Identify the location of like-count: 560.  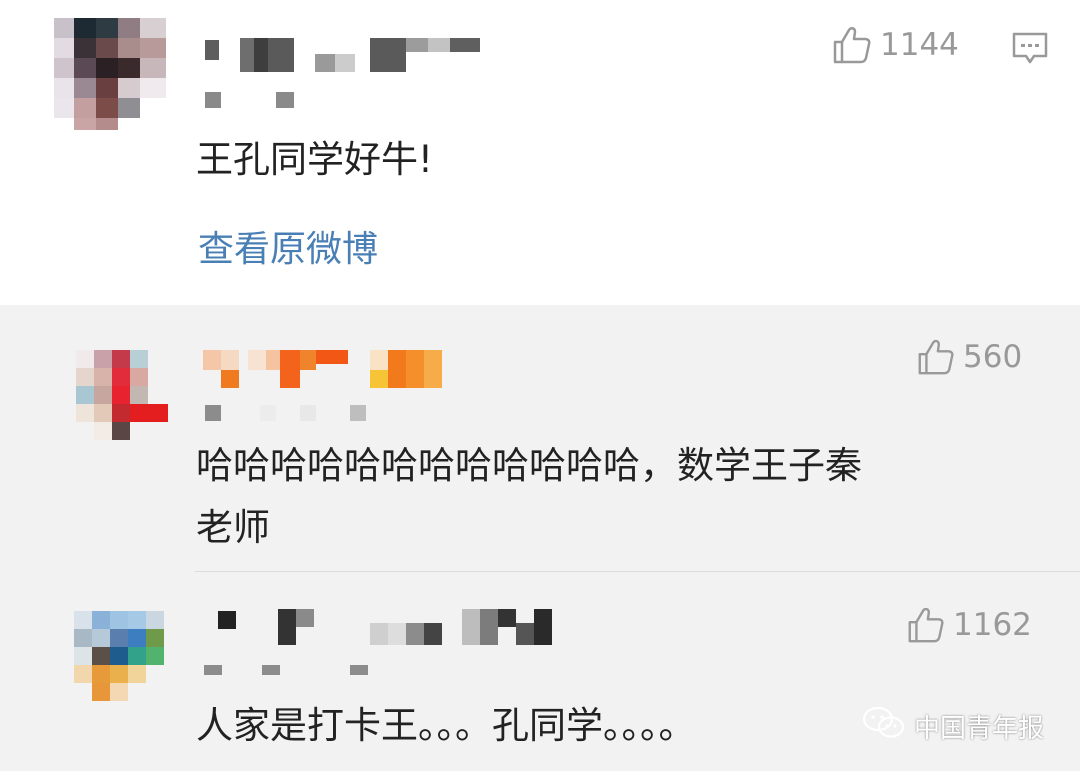
(993, 357).